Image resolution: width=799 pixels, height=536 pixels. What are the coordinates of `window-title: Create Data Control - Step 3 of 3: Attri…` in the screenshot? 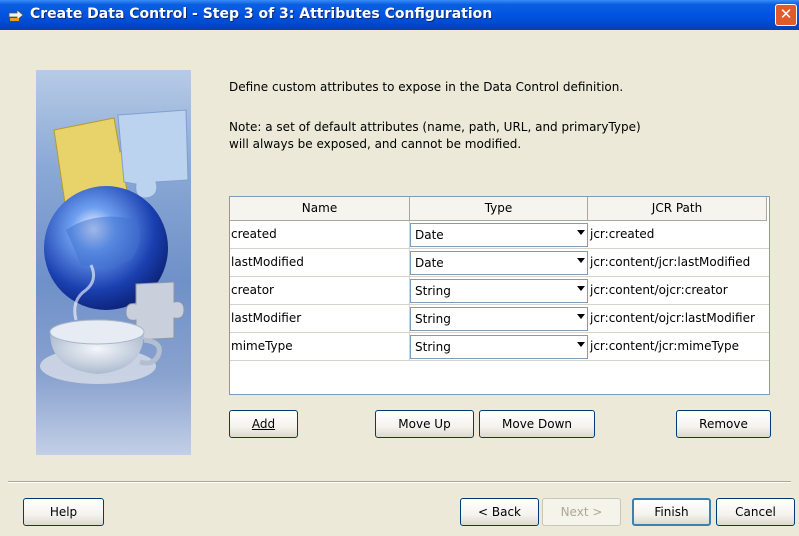 It's located at (261, 14).